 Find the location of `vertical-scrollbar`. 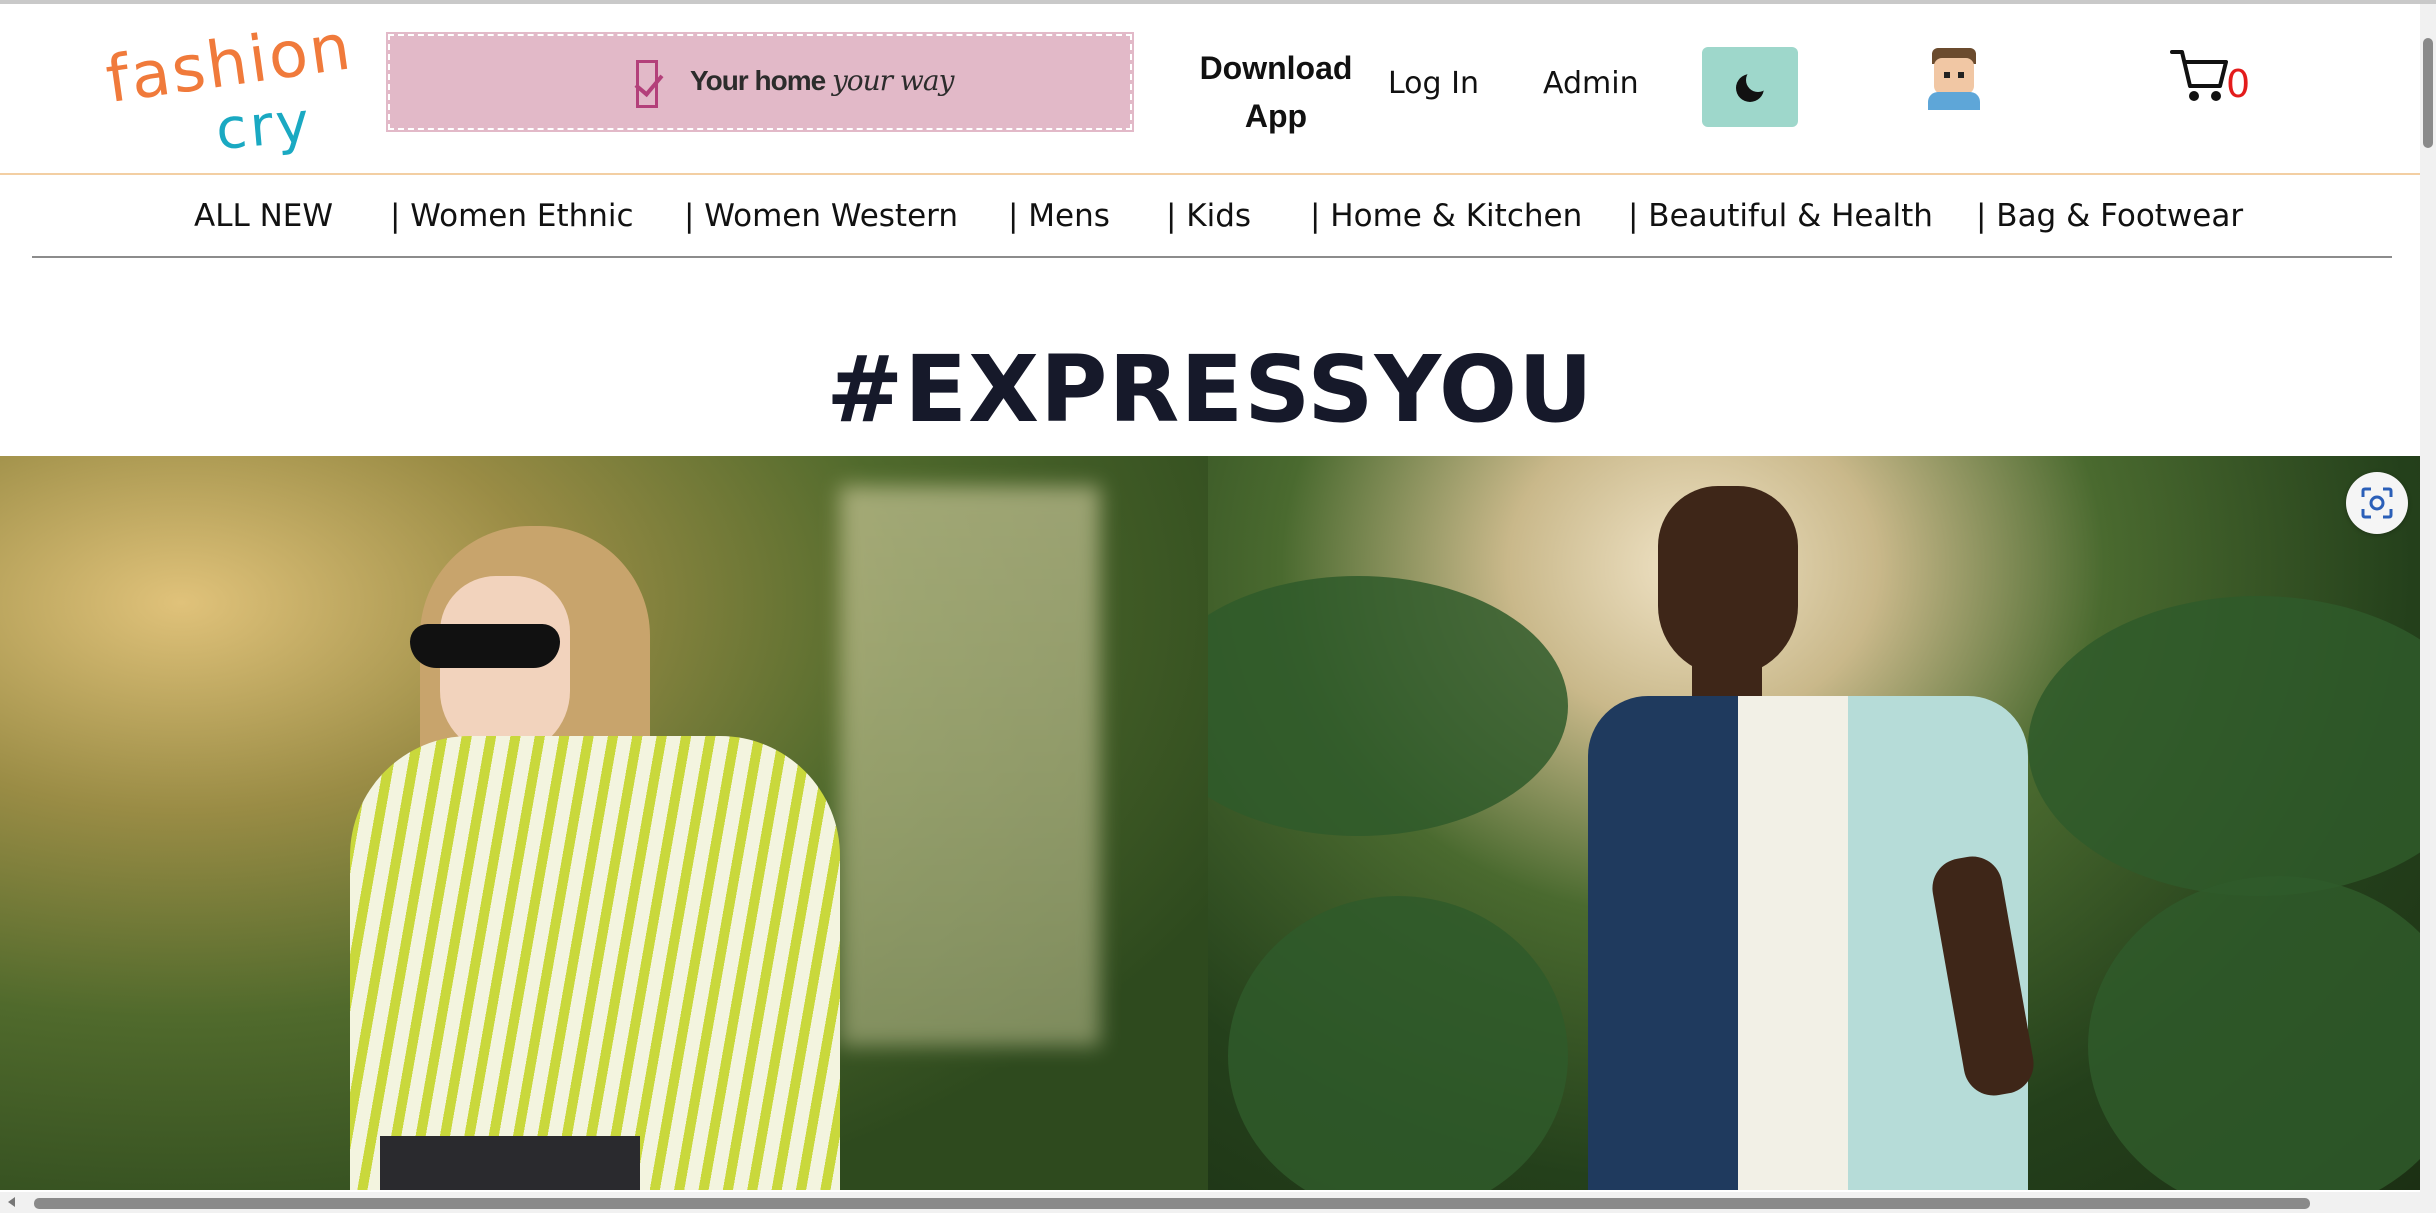

vertical-scrollbar is located at coordinates (2428, 598).